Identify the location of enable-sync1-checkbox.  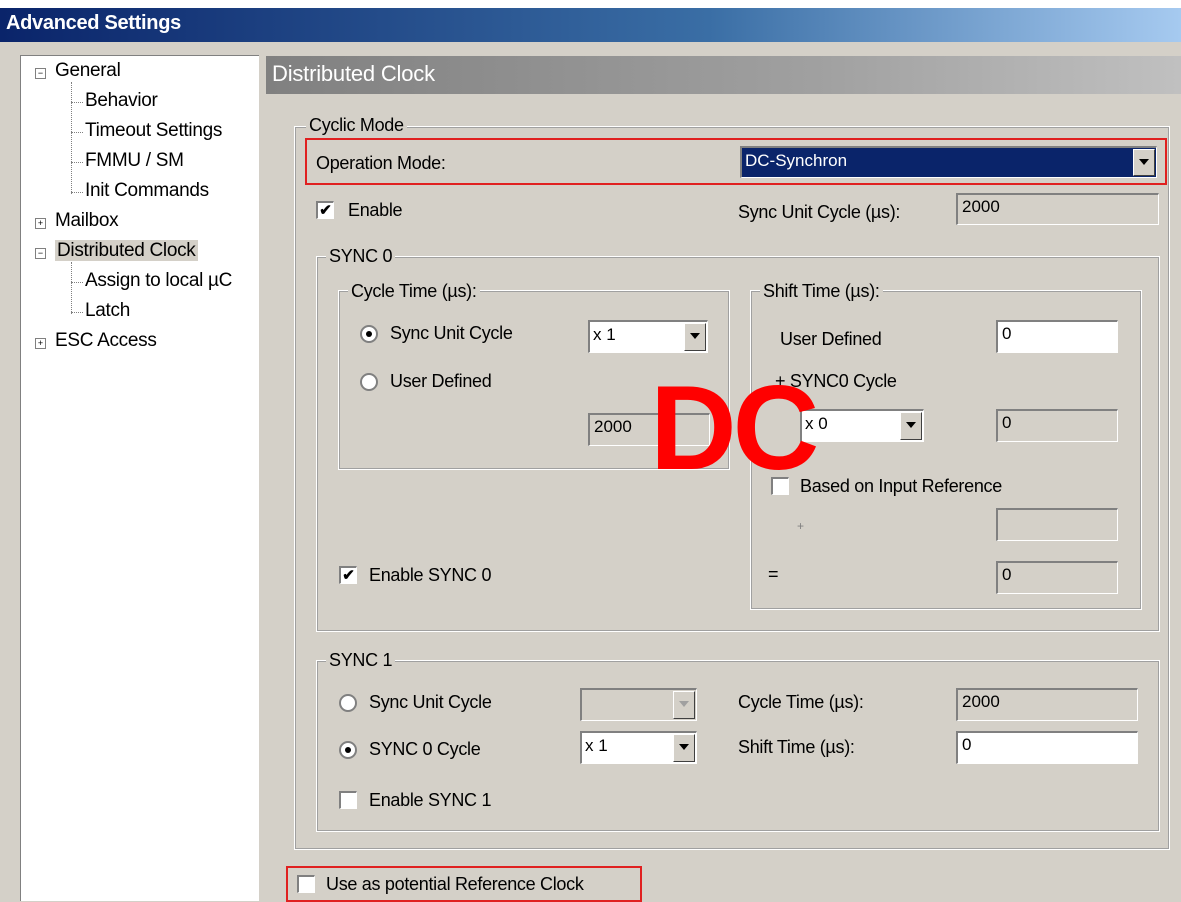
(348, 800).